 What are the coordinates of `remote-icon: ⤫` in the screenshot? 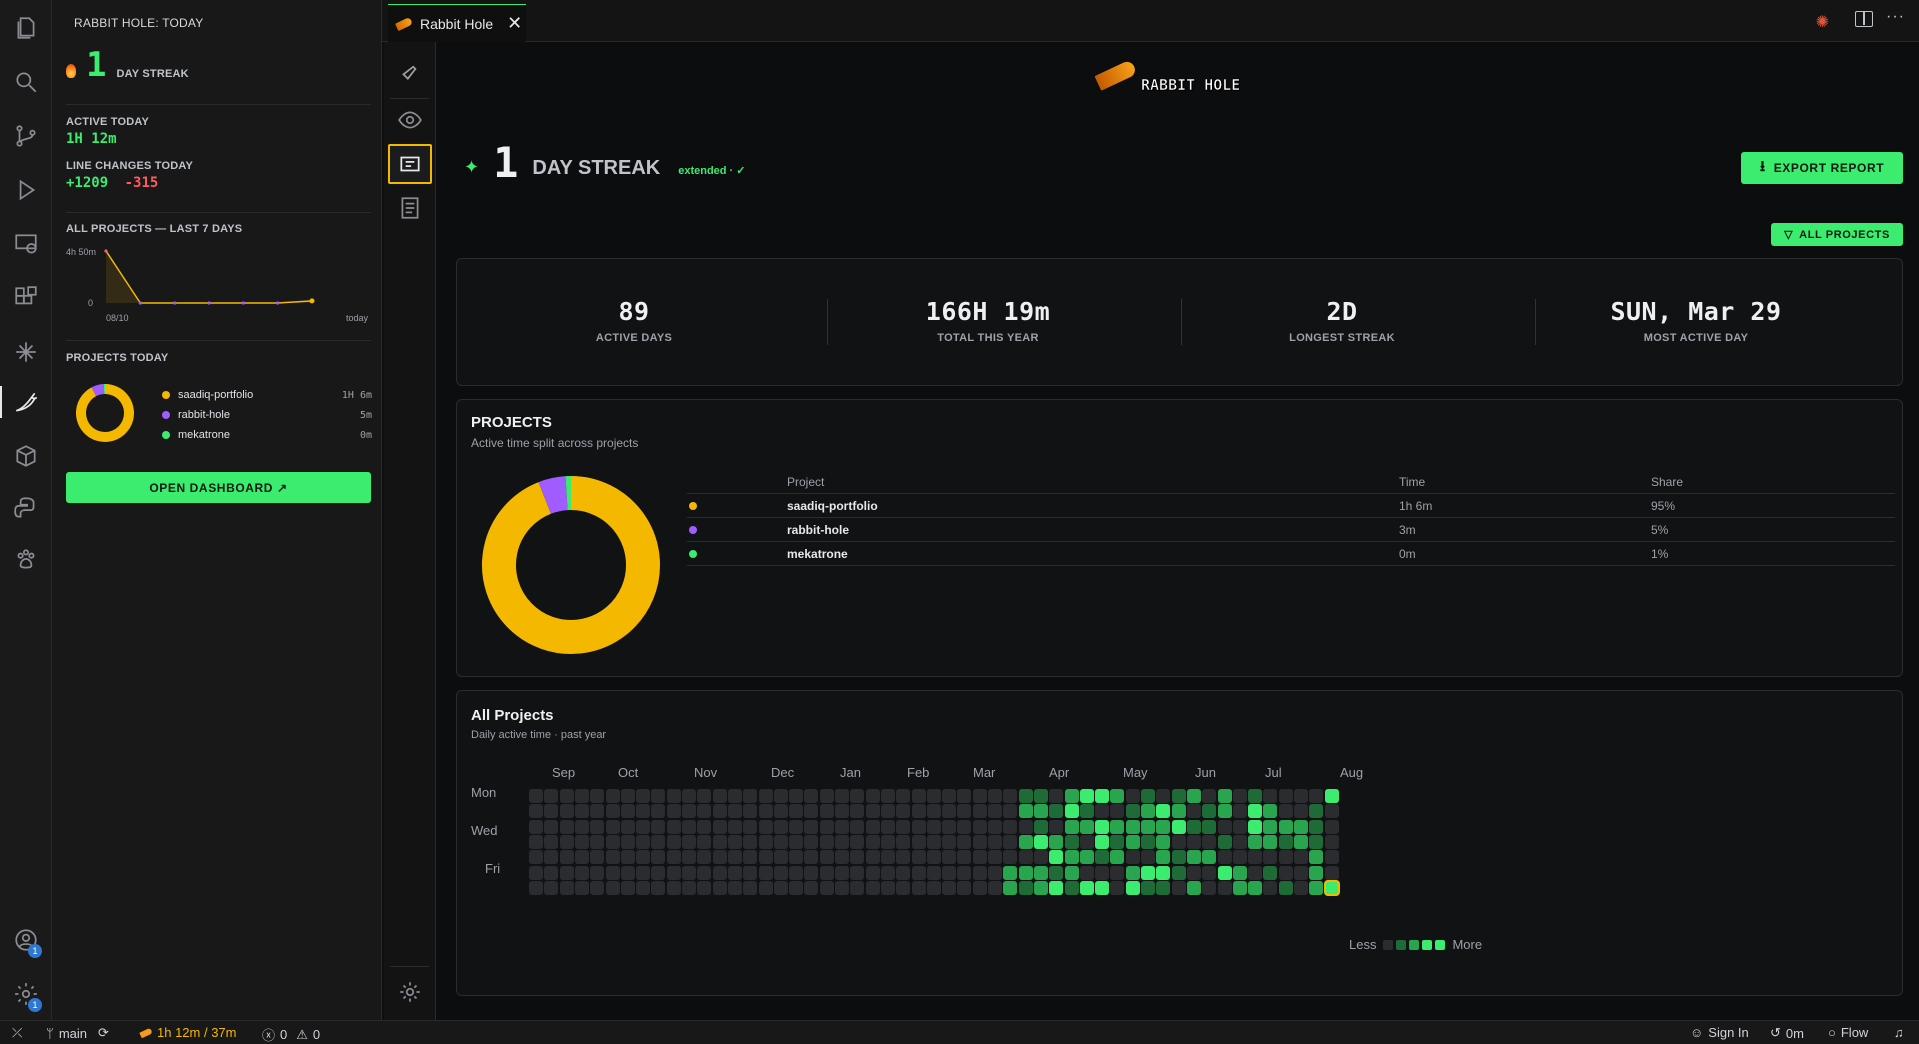 It's located at (17, 1033).